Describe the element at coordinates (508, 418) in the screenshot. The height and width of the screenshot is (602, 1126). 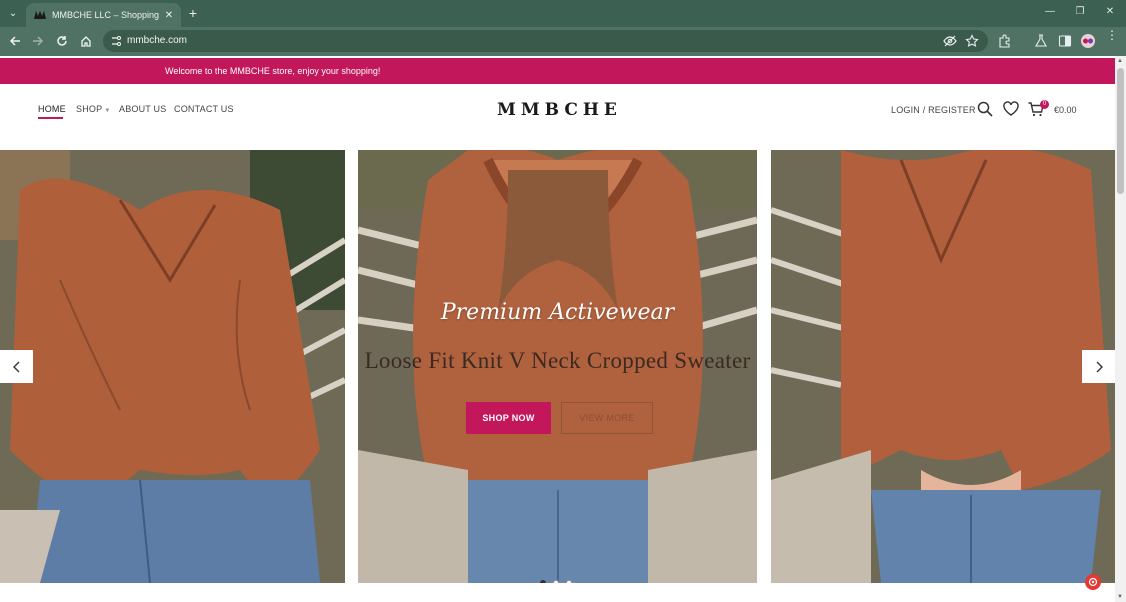
I see `shop-now-button: SHOP NOW` at that location.